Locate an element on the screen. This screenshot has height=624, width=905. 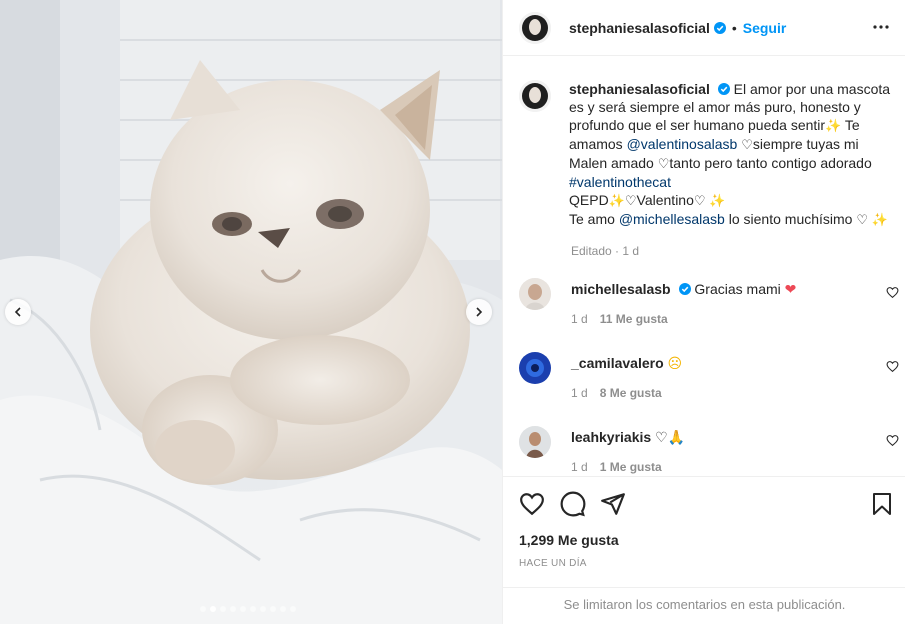
caption-text-8: lo siento muchísimo is located at coordinates (790, 219).